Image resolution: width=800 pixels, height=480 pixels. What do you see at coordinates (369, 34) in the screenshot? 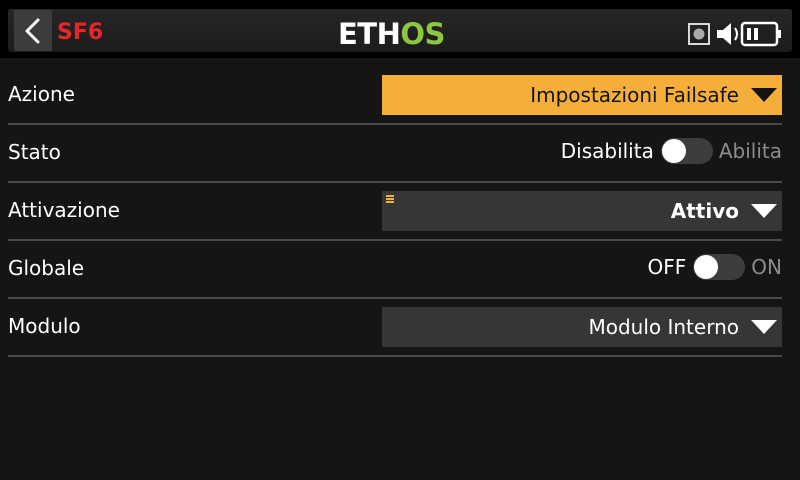
I see `logo-text-left: ETH` at bounding box center [369, 34].